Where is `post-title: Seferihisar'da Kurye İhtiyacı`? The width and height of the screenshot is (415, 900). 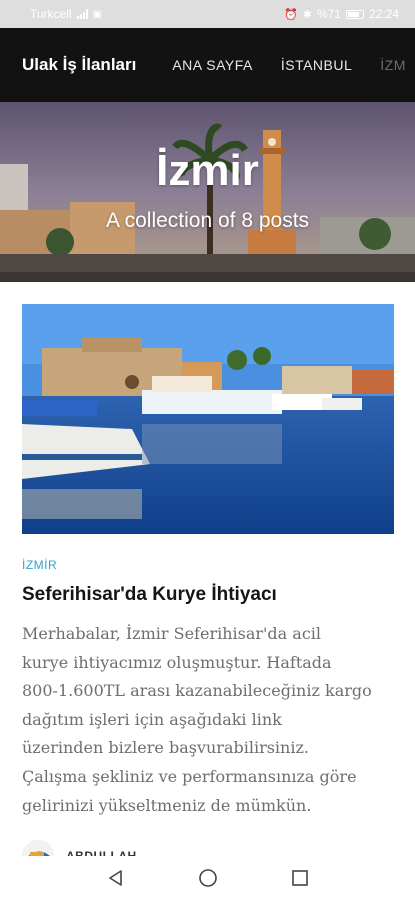 post-title: Seferihisar'da Kurye İhtiyacı is located at coordinates (212, 595).